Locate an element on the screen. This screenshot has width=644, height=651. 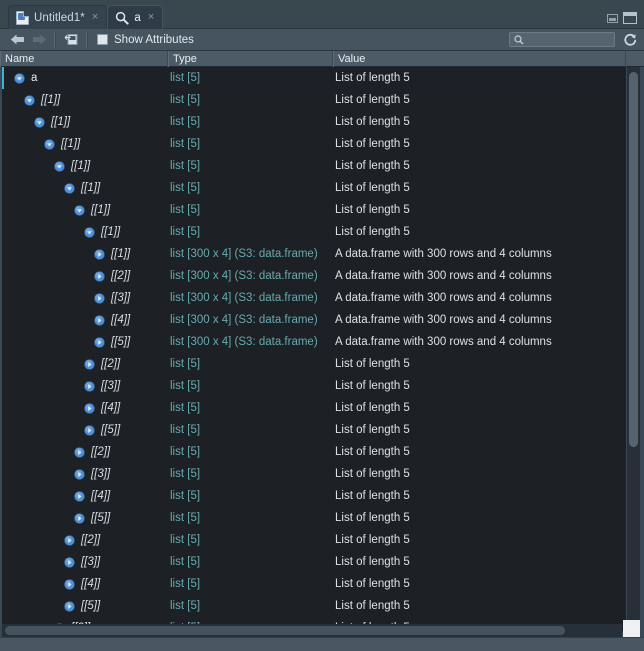
refresh-button is located at coordinates (630, 40).